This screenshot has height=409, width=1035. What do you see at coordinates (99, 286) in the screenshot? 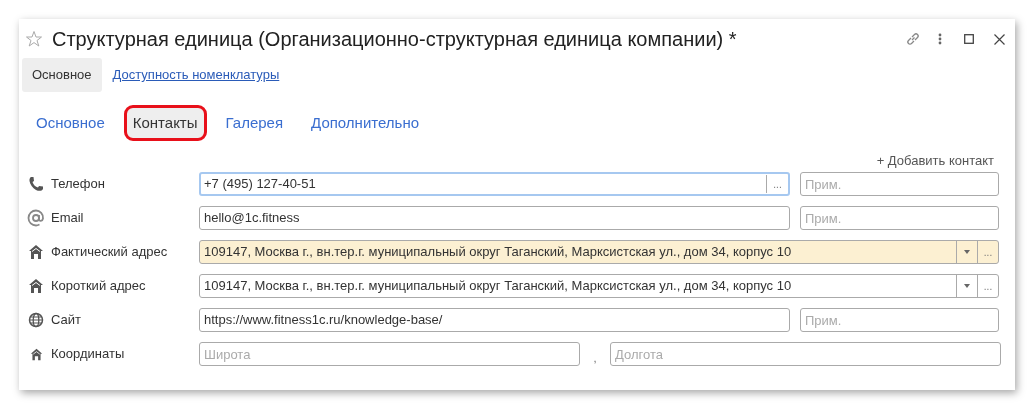
I see `field-label: Короткий адрес` at bounding box center [99, 286].